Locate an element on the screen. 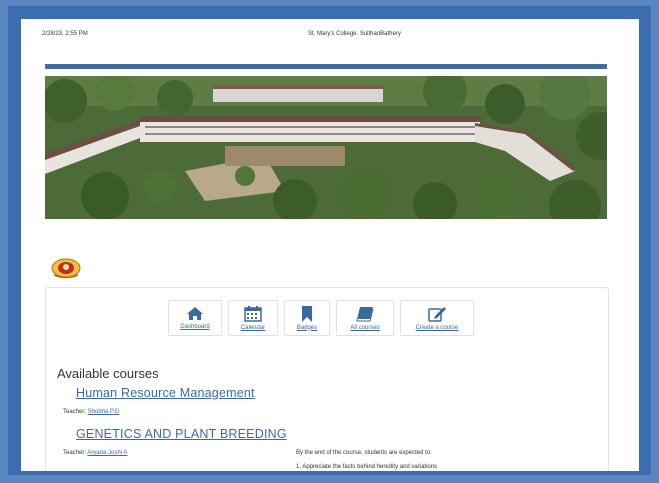 The height and width of the screenshot is (483, 659). teacher-link-genetics: Aryana Joshi A is located at coordinates (107, 453).